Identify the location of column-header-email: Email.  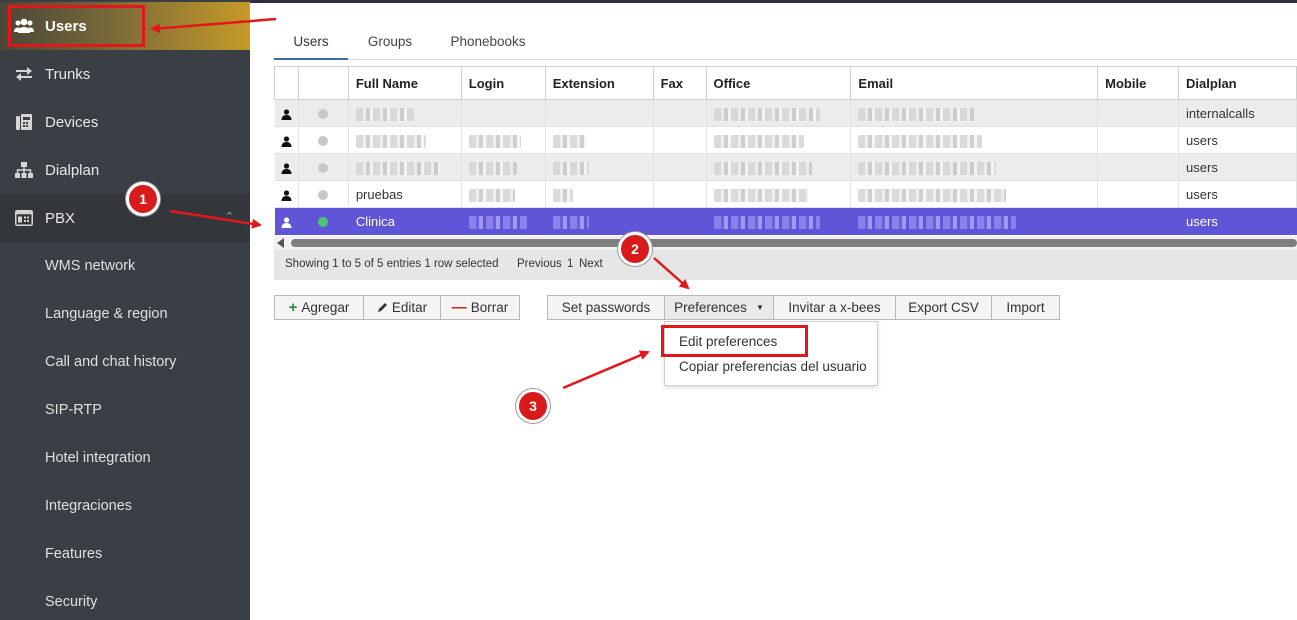
(974, 83).